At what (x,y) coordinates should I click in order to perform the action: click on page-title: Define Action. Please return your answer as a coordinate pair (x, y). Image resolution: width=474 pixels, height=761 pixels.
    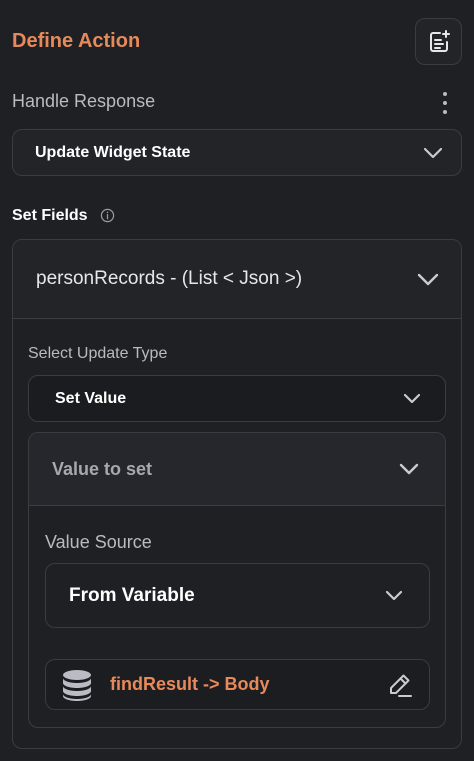
    Looking at the image, I should click on (76, 41).